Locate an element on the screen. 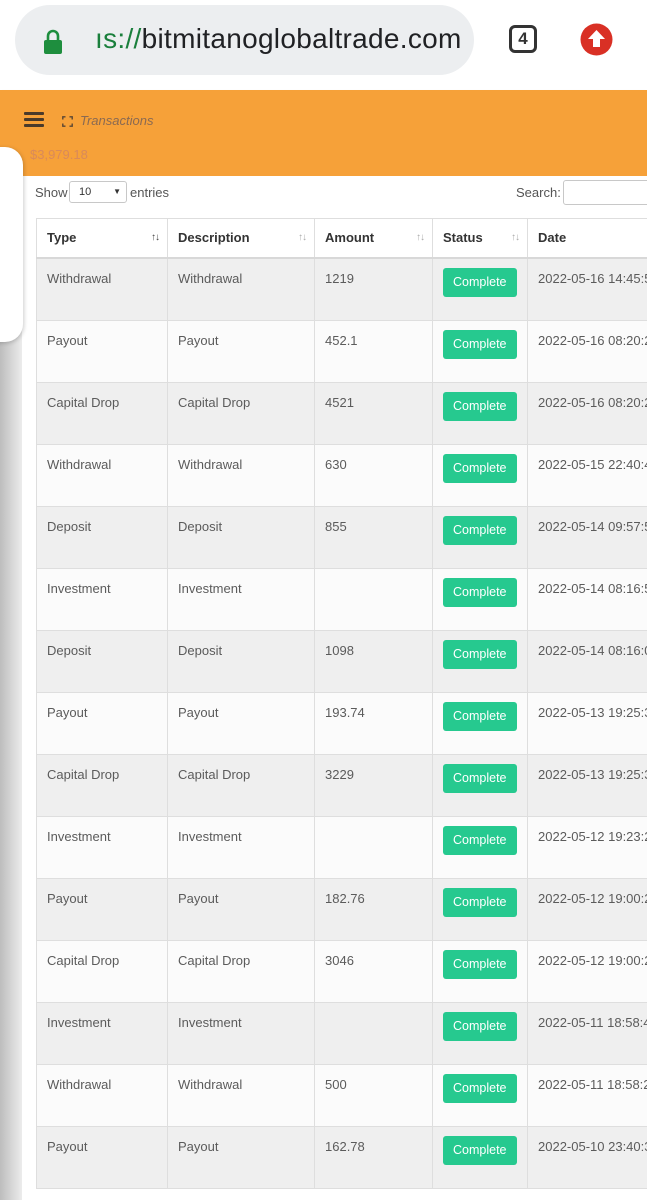  side-drawer-handle is located at coordinates (11, 244).